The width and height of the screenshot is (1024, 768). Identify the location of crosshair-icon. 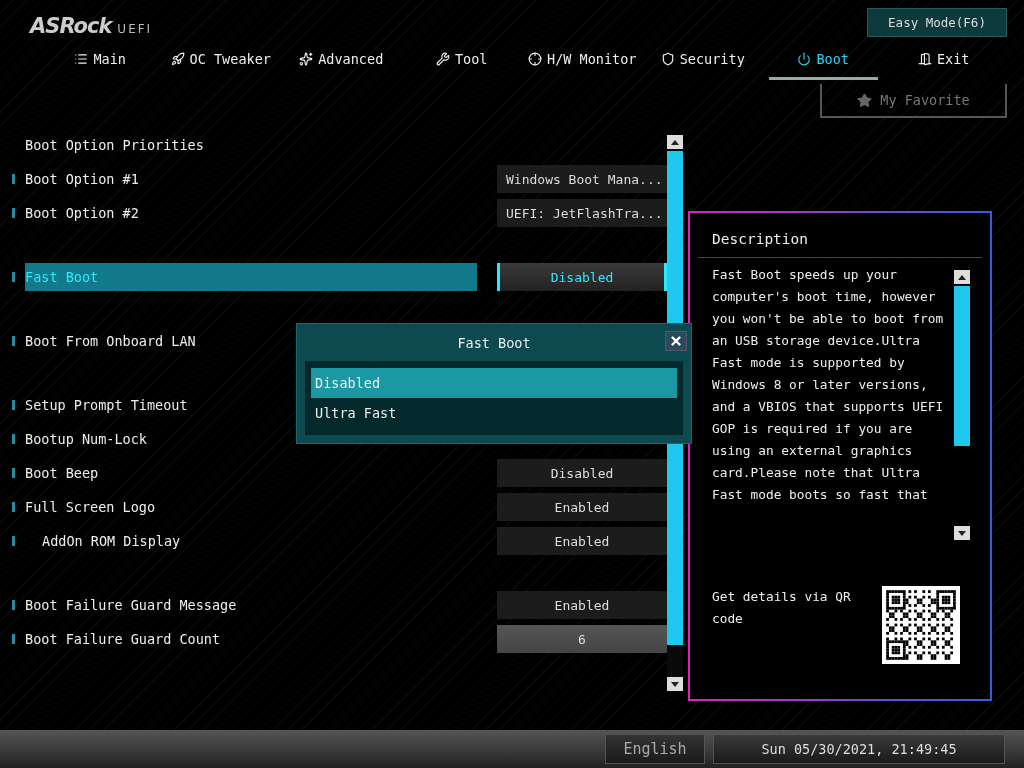
(535, 58).